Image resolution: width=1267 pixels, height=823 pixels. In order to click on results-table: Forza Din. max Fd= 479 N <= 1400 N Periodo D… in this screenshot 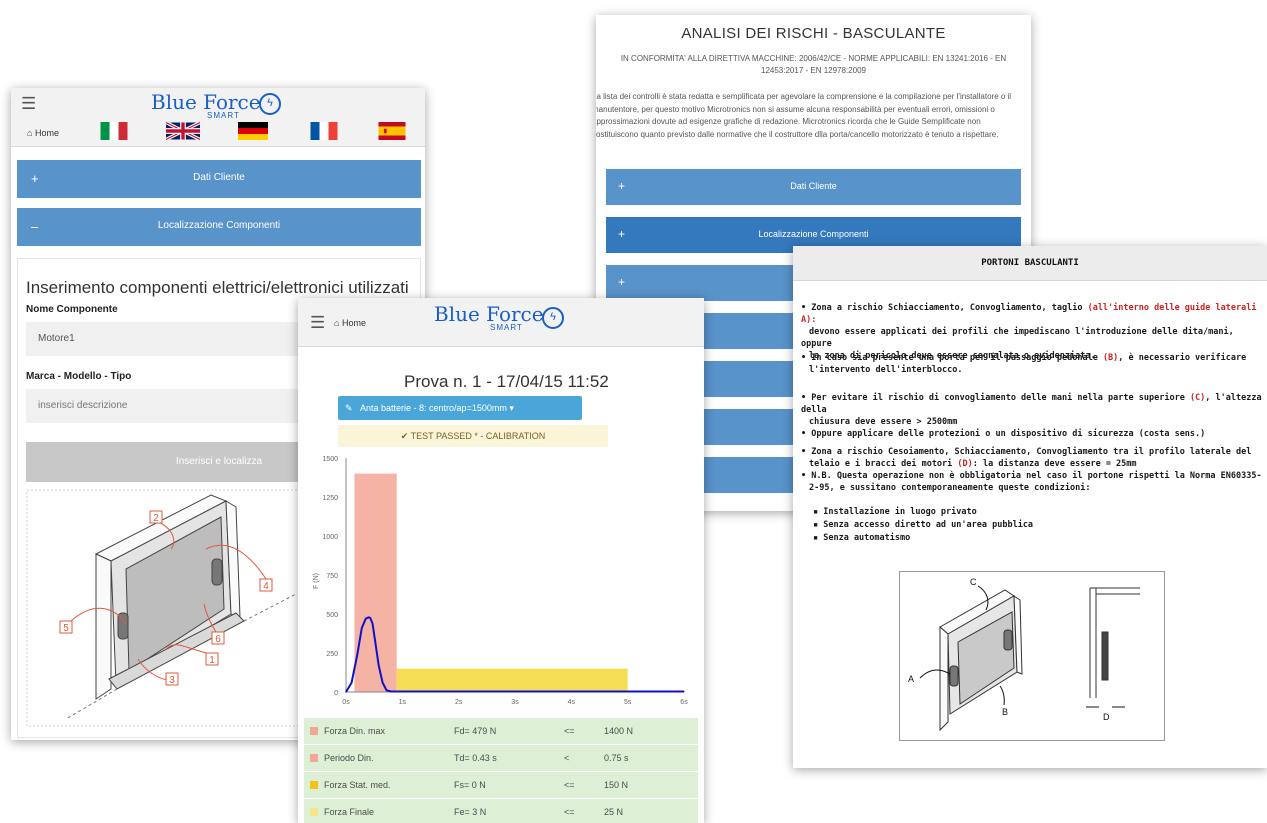, I will do `click(501, 770)`.